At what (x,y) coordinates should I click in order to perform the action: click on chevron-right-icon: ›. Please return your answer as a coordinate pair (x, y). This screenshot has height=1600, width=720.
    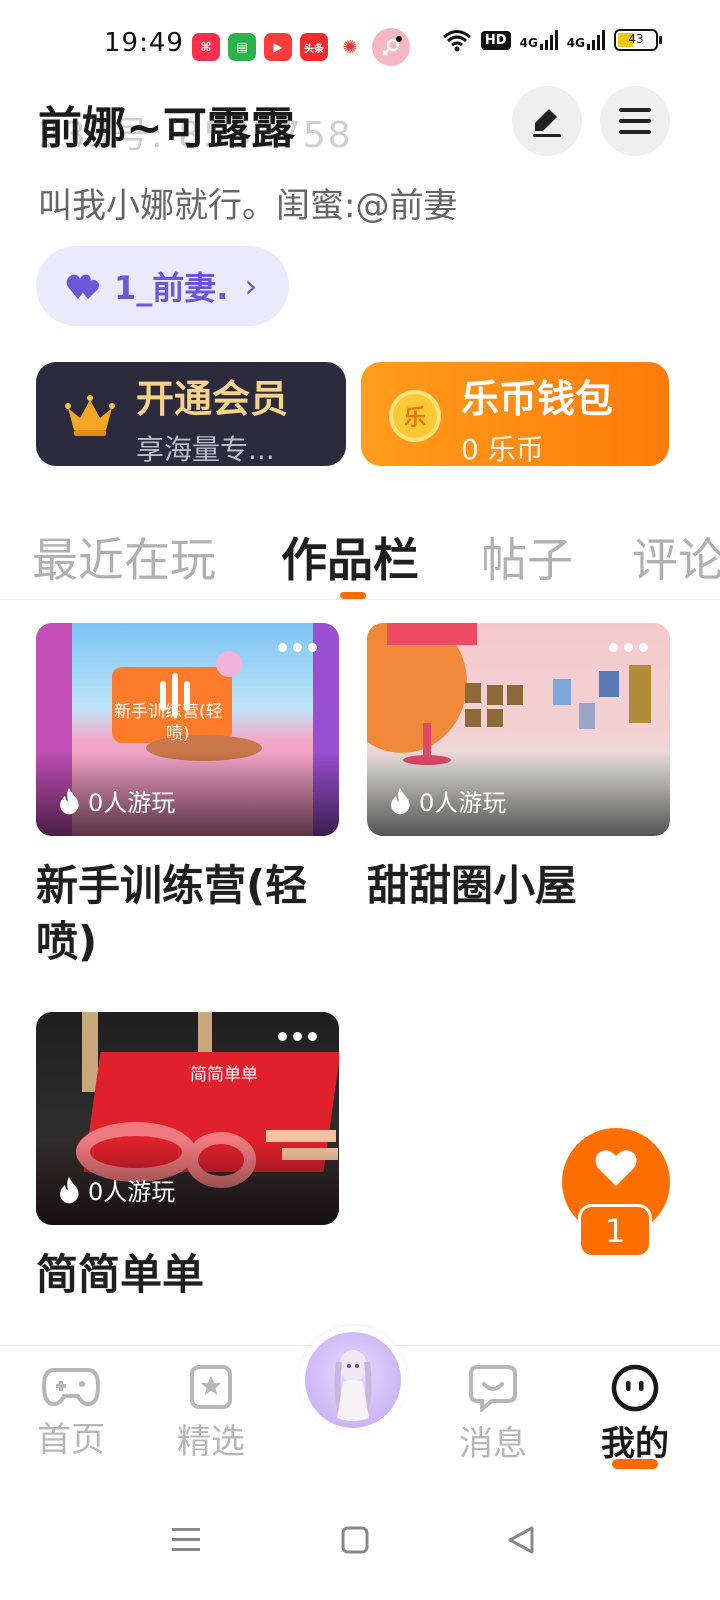
    Looking at the image, I should click on (251, 286).